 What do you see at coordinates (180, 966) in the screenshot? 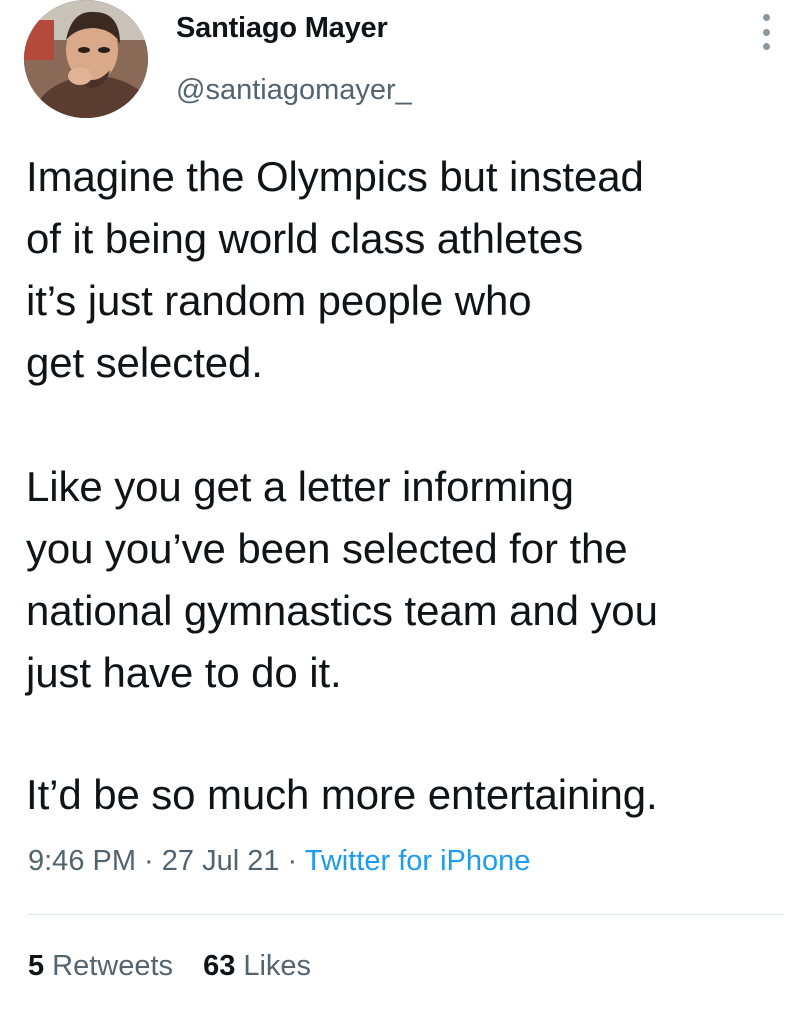
I see `tweet-stats: 5 Retweets 63 Likes` at bounding box center [180, 966].